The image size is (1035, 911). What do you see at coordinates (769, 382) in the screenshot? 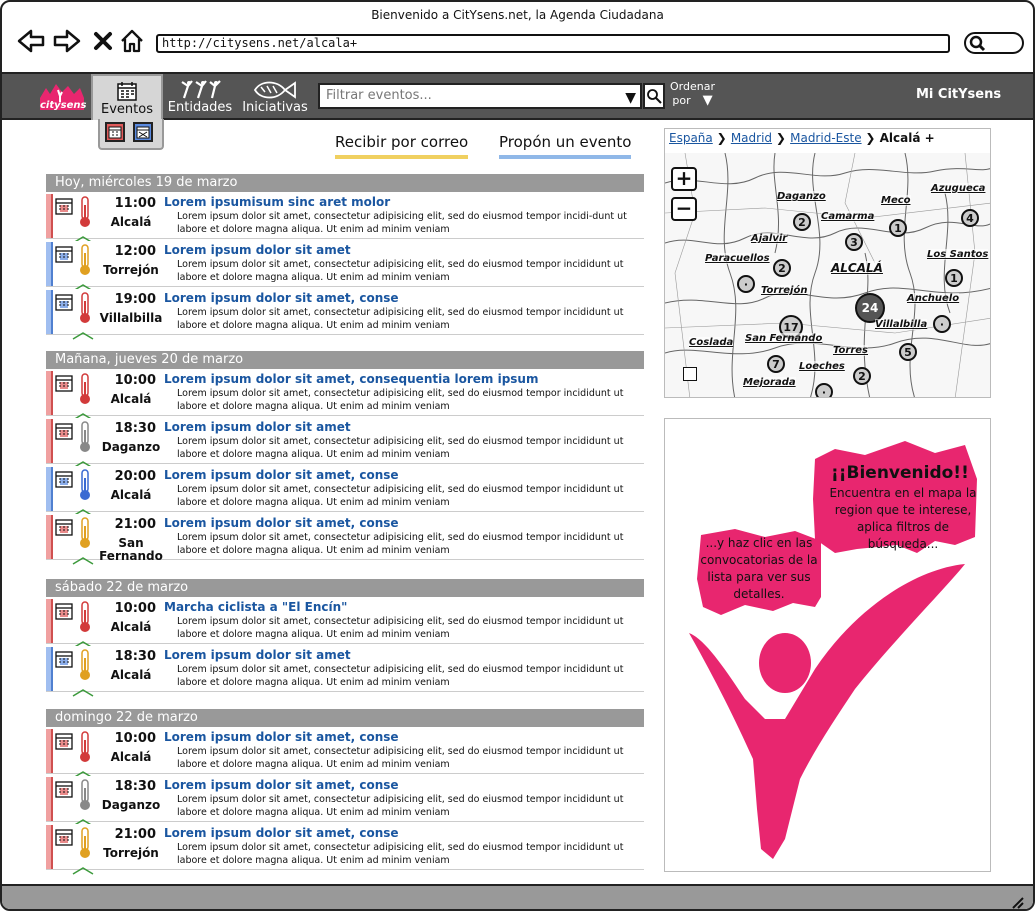
I see `map-place-label: Mejorada` at bounding box center [769, 382].